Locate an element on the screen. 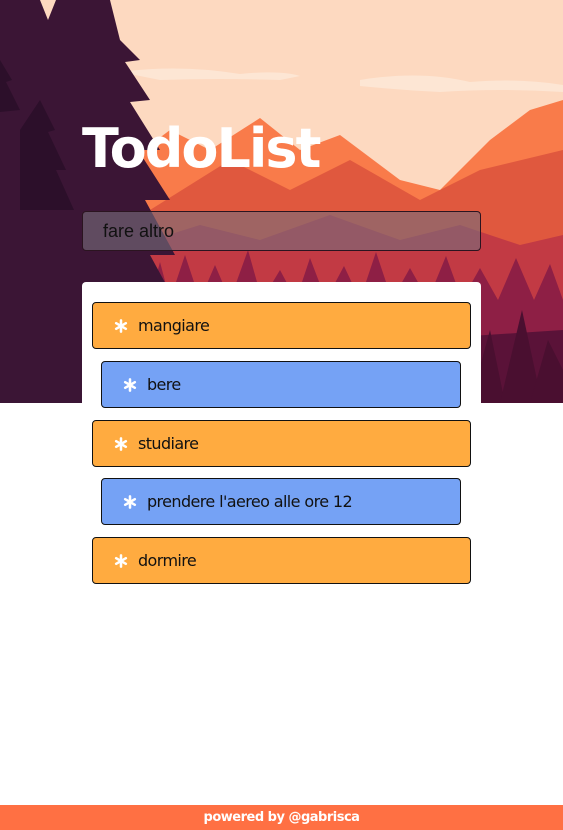 This screenshot has width=563, height=830. todo-item-label: bere is located at coordinates (164, 384).